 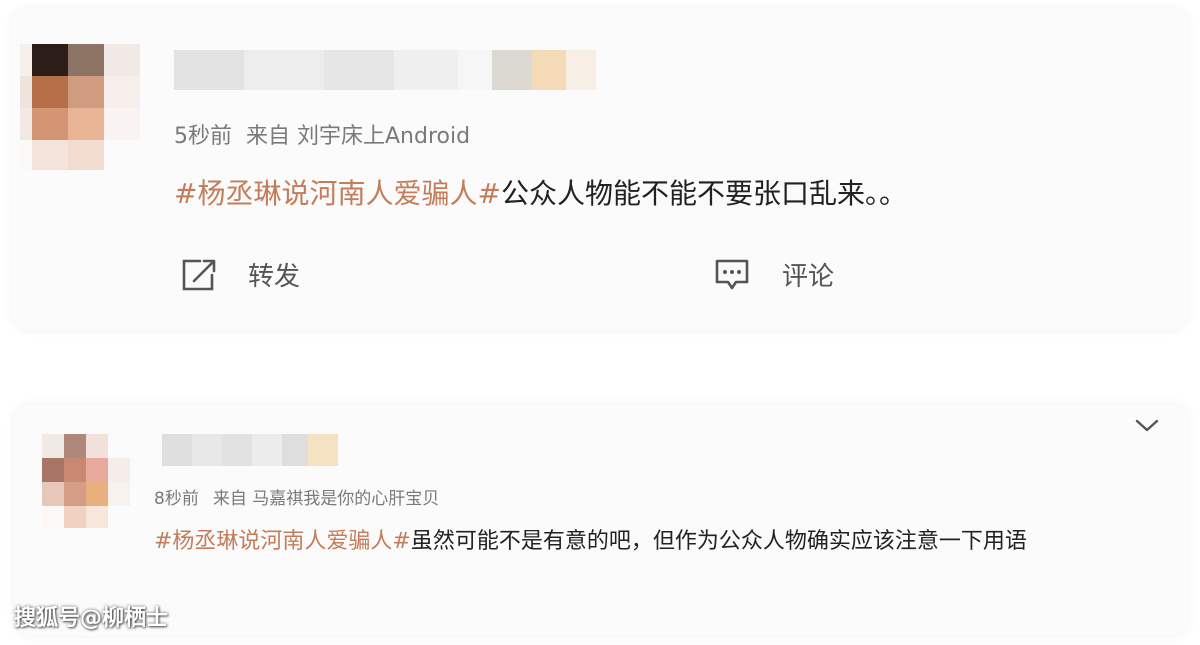 I want to click on repost-icon, so click(x=199, y=274).